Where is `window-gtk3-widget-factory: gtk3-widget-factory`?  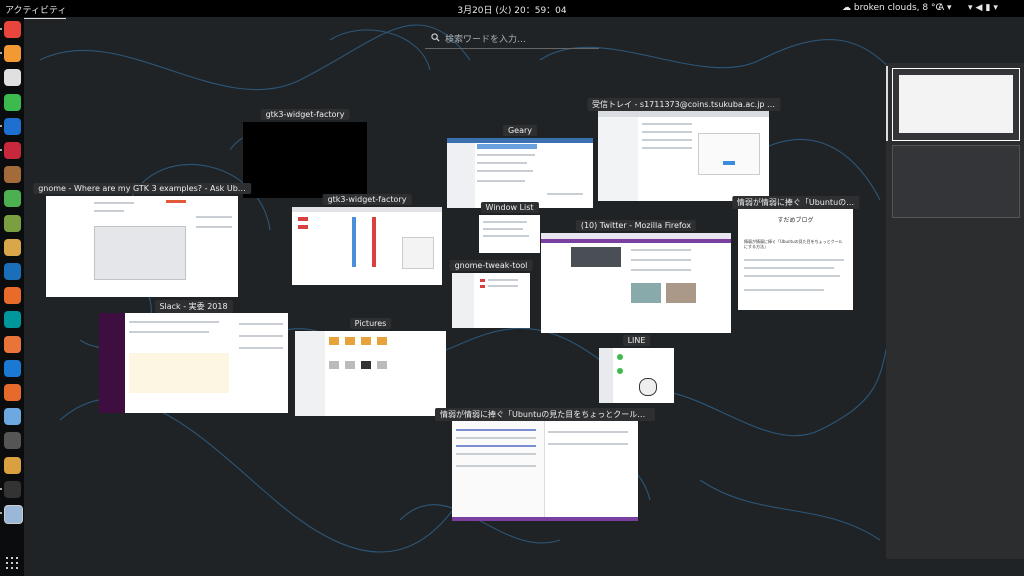
window-gtk3-widget-factory: gtk3-widget-factory is located at coordinates (367, 239).